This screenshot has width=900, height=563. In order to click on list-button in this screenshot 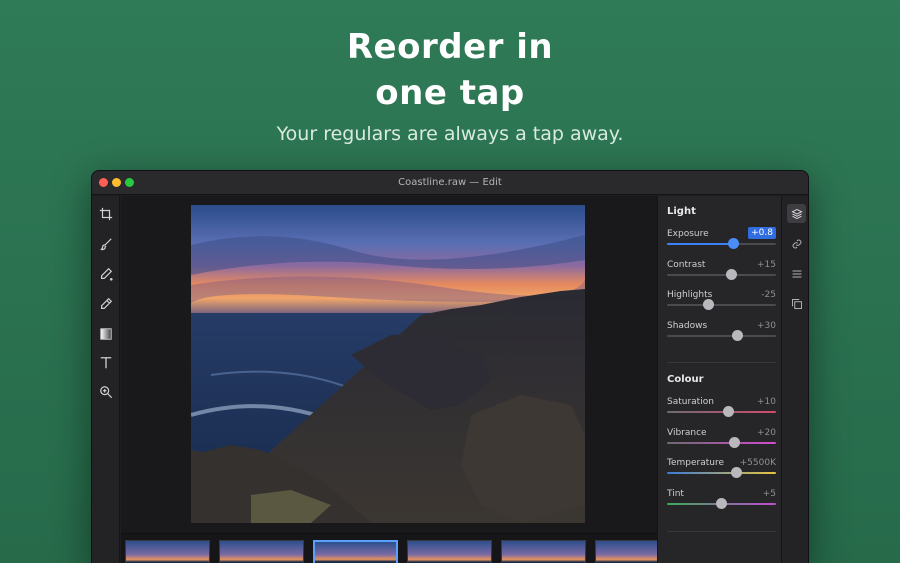, I will do `click(796, 273)`.